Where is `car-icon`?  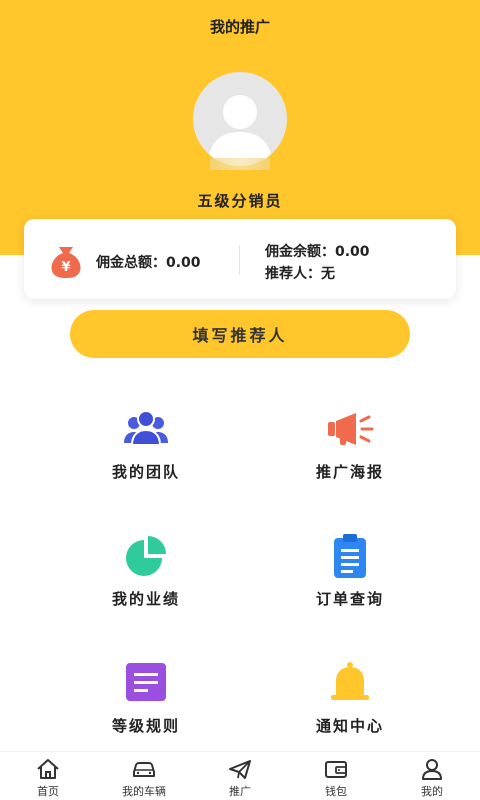
car-icon is located at coordinates (144, 769).